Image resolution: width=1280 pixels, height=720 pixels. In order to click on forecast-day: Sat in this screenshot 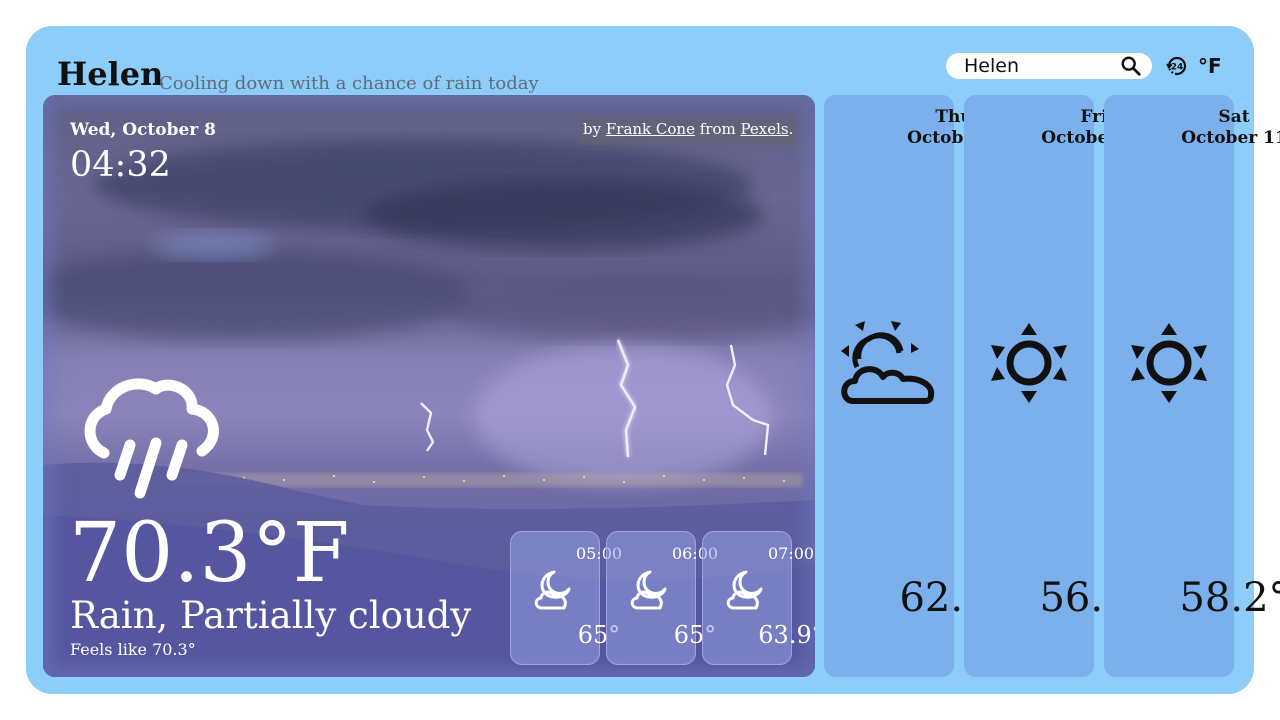, I will do `click(1234, 117)`.